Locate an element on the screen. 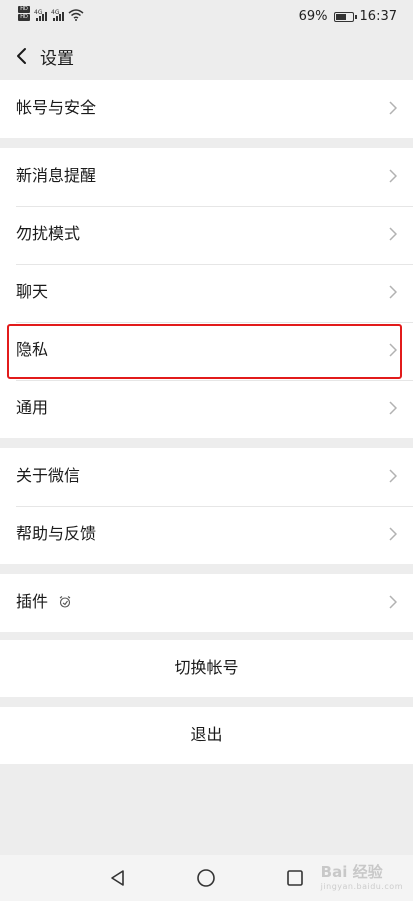  back-triangle-icon is located at coordinates (118, 878).